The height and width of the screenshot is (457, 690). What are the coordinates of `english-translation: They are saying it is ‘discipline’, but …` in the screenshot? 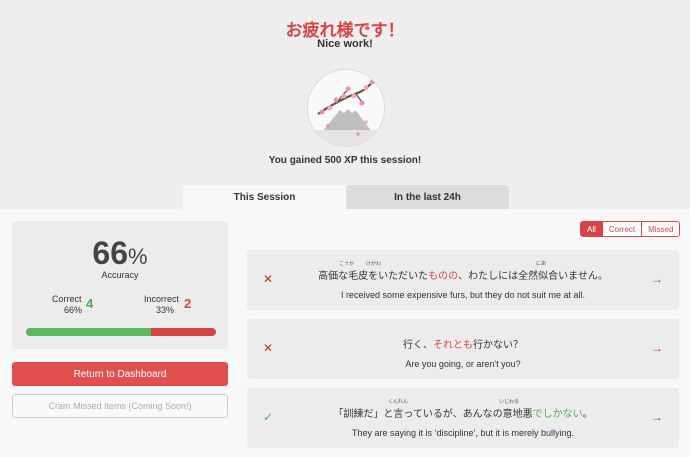 It's located at (463, 433).